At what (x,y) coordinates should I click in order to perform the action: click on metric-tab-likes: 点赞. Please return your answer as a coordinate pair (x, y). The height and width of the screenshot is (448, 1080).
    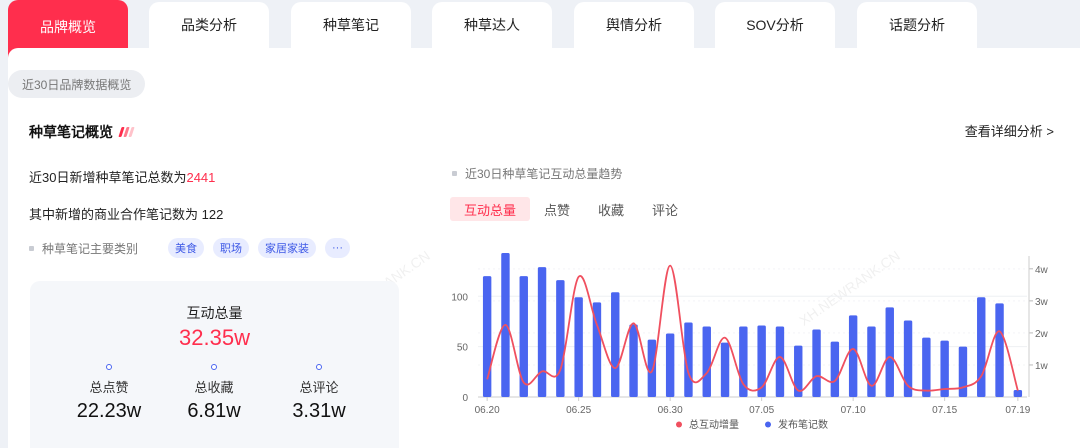
    Looking at the image, I should click on (557, 209).